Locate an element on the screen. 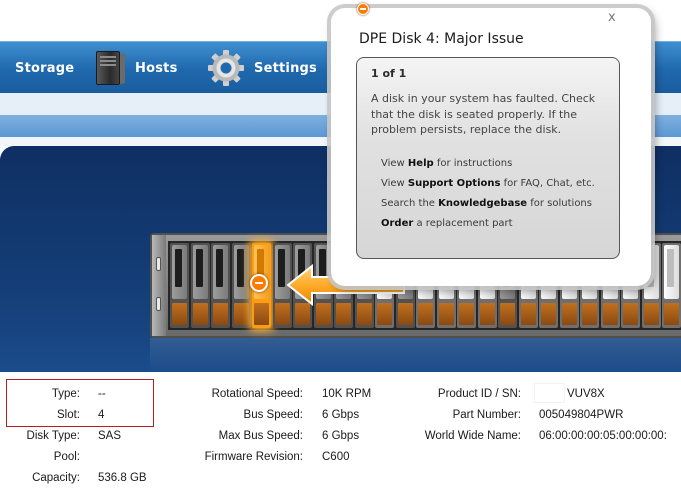 The image size is (681, 492). fault-indicator-icon is located at coordinates (259, 283).